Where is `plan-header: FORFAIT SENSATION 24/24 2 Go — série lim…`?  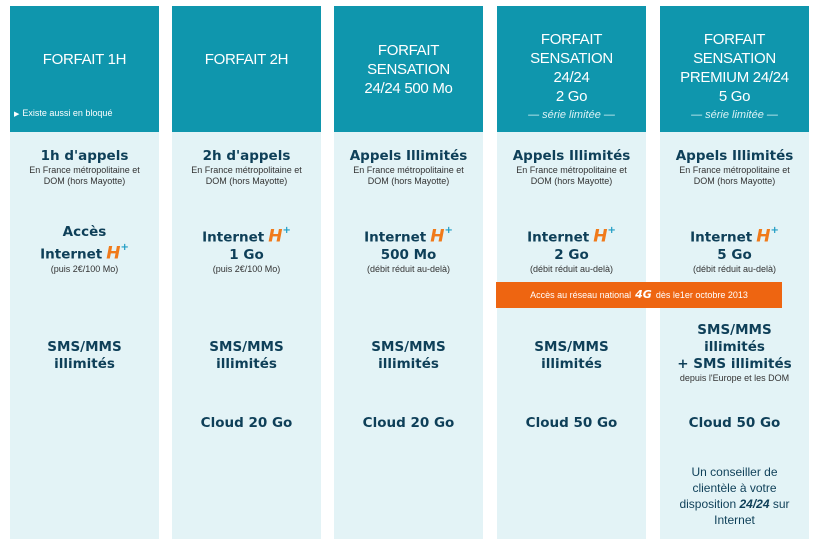 plan-header: FORFAIT SENSATION 24/24 2 Go — série lim… is located at coordinates (571, 69).